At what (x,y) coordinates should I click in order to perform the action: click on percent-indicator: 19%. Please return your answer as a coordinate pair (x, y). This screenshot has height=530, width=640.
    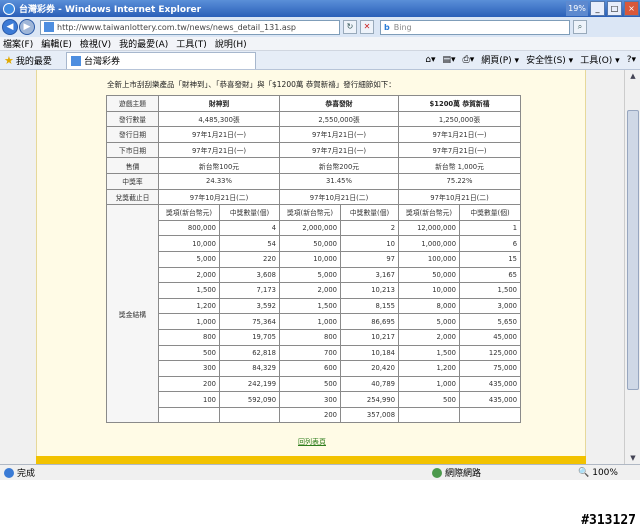
    Looking at the image, I should click on (577, 8).